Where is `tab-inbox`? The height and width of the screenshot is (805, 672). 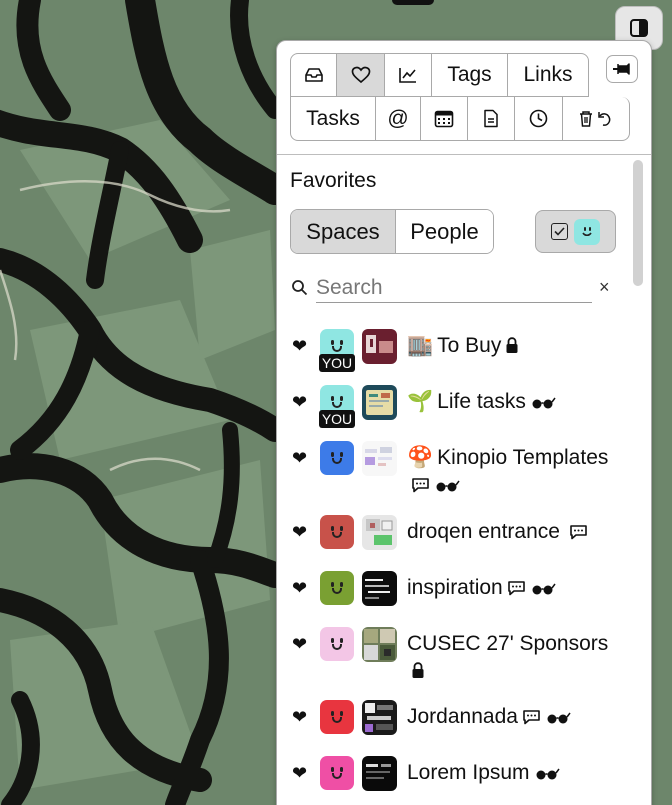
tab-inbox is located at coordinates (314, 75).